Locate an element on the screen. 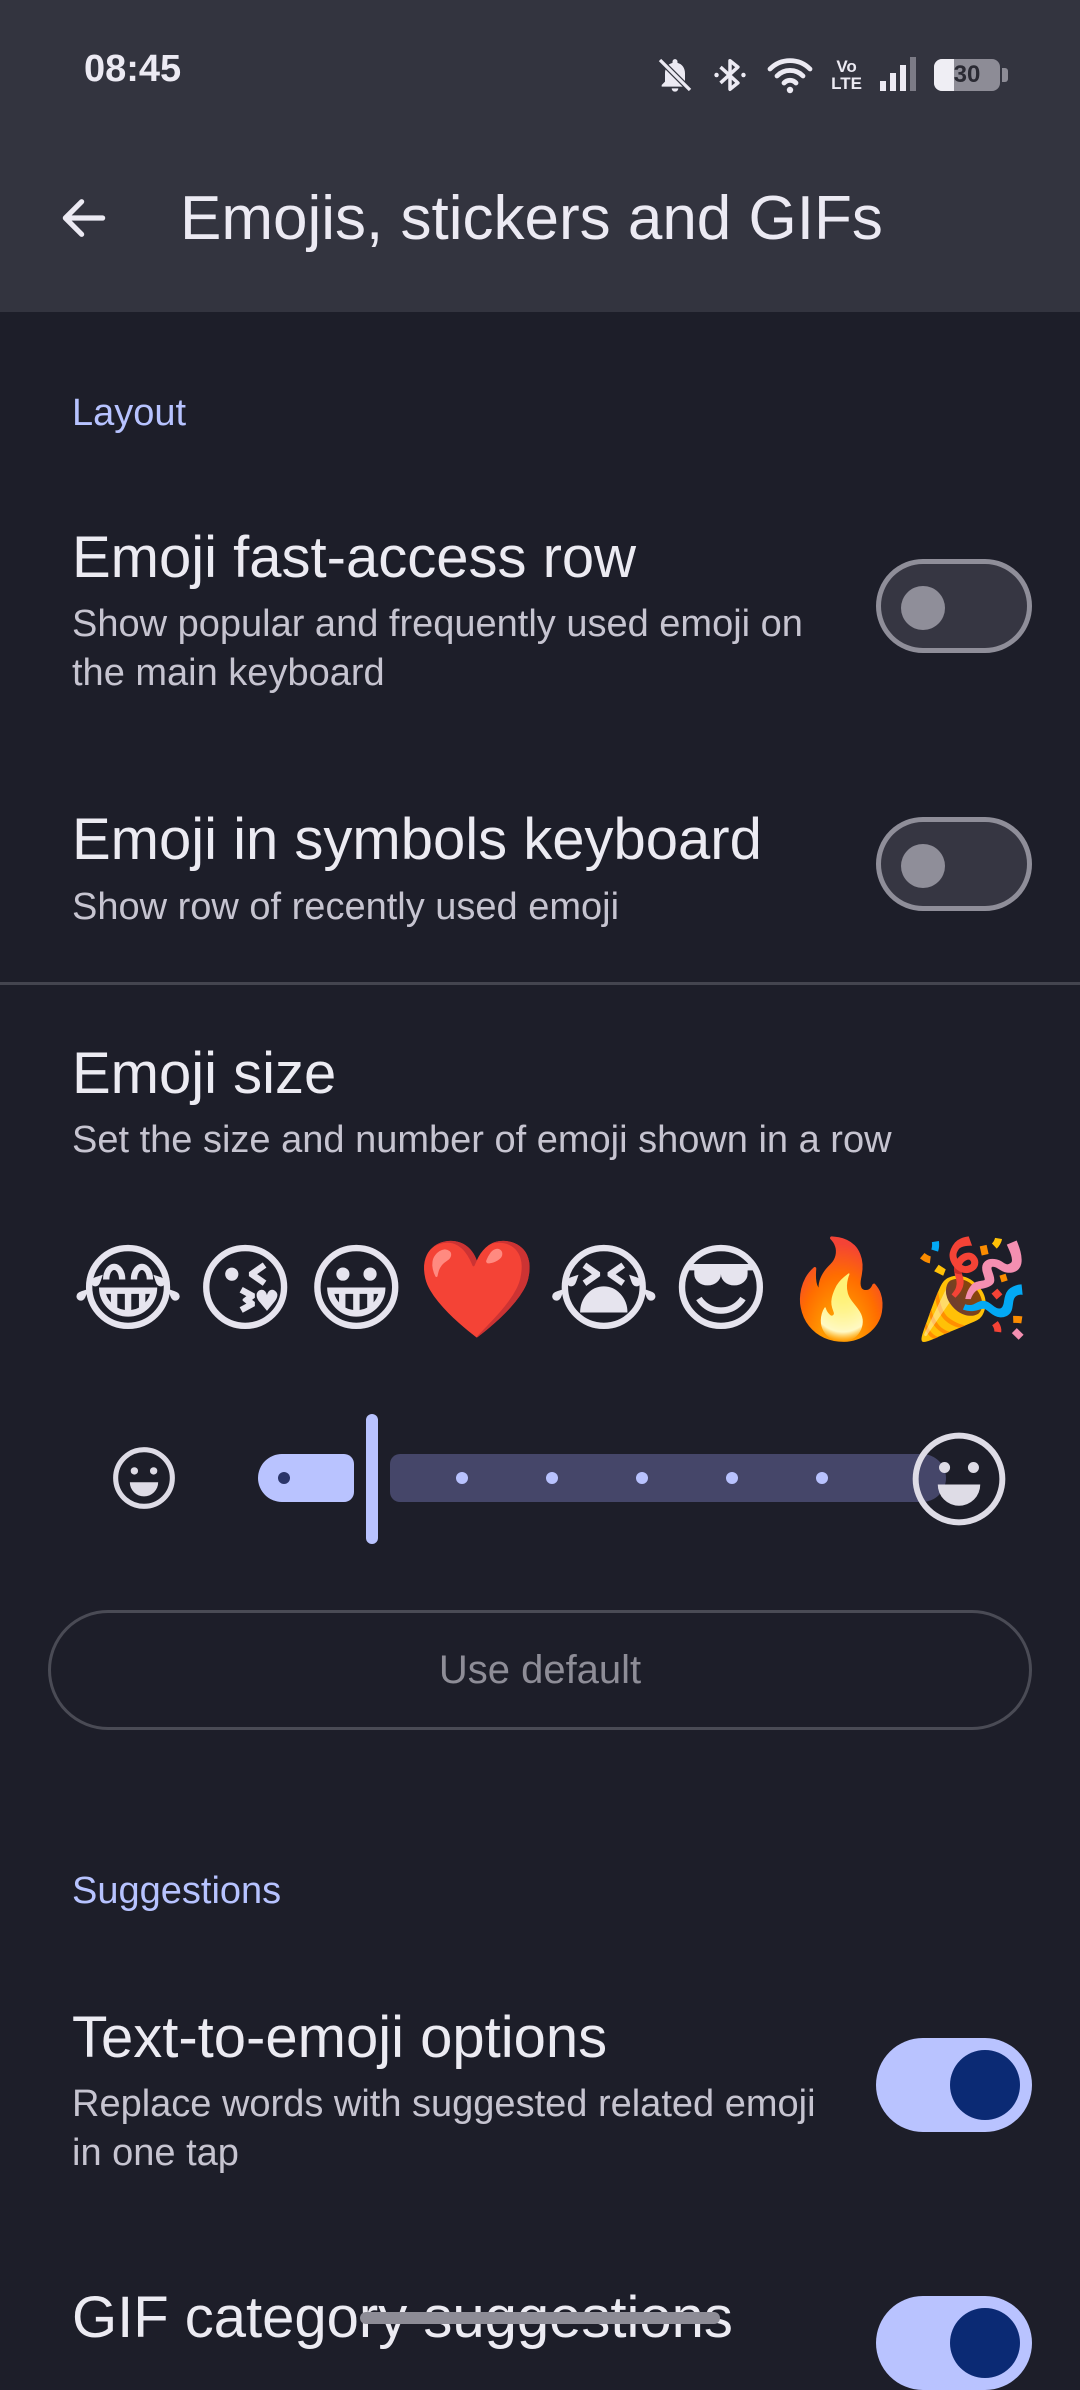  volte-icon: Vo LTE is located at coordinates (846, 75).